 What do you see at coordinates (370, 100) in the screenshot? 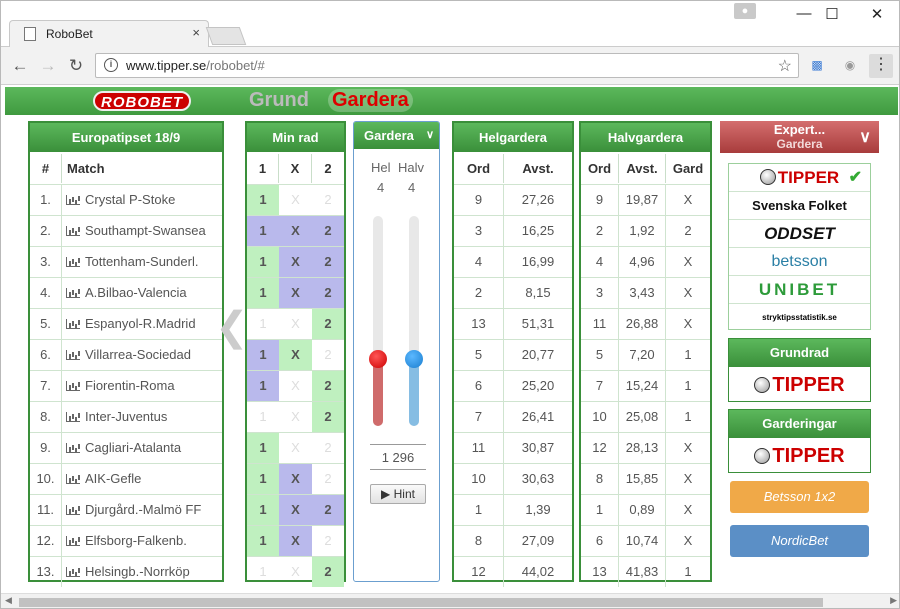
I see `nav-gardera: Gardera` at bounding box center [370, 100].